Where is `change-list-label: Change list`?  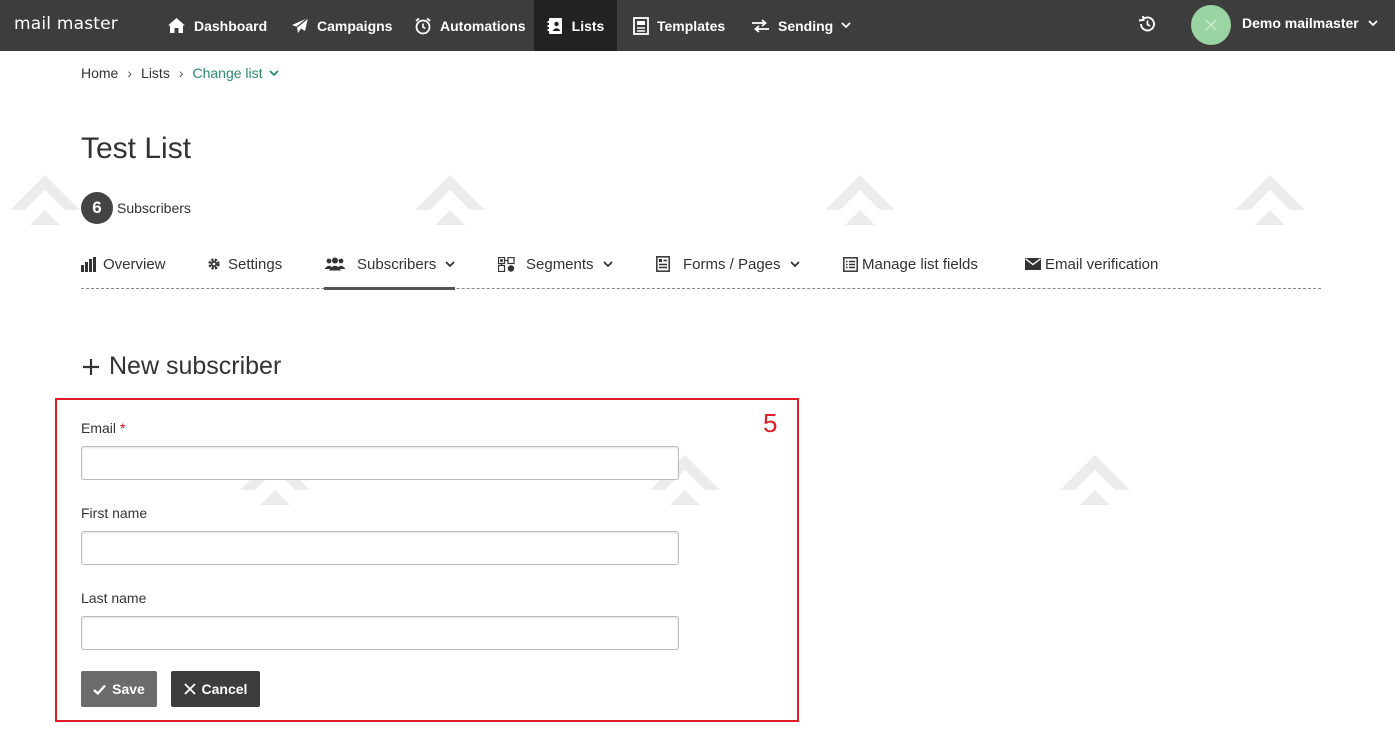
change-list-label: Change list is located at coordinates (227, 73).